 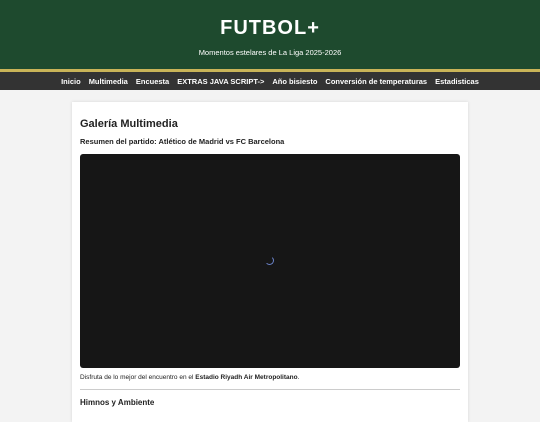 What do you see at coordinates (108, 81) in the screenshot?
I see `nav-item-multimedia: Multimedia` at bounding box center [108, 81].